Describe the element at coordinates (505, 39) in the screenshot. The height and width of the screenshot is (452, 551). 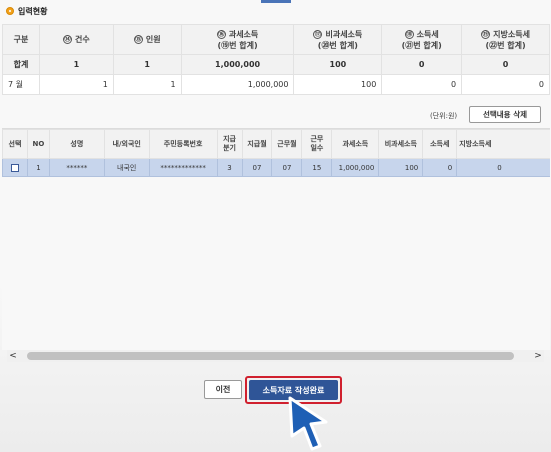
I see `summary-header-local-income-tax: ⑲ 지방소득세 (㉒번 합계)` at that location.